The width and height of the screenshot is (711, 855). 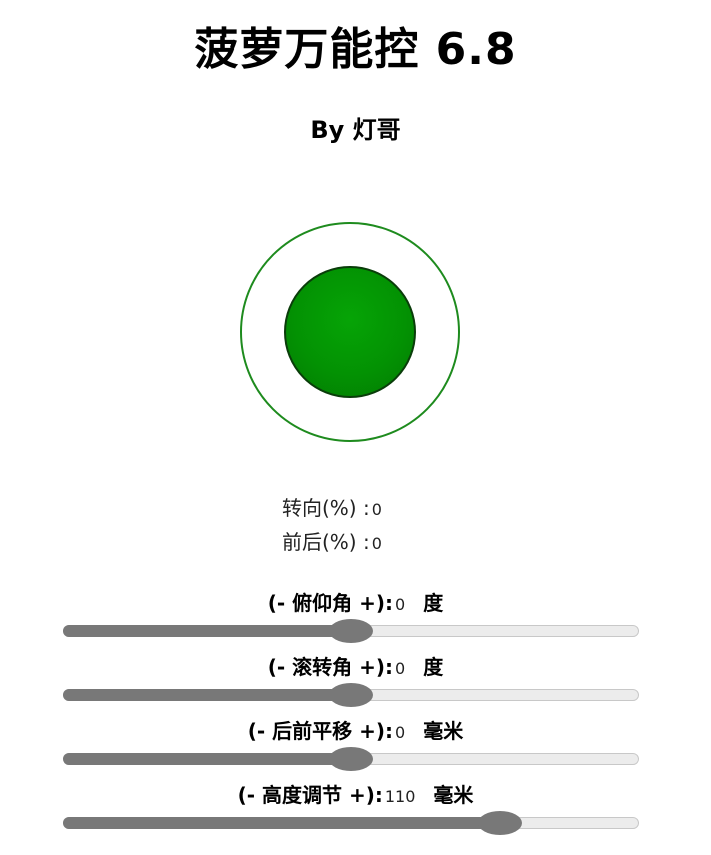 I want to click on author-subtitle: By 灯哥, so click(x=355, y=130).